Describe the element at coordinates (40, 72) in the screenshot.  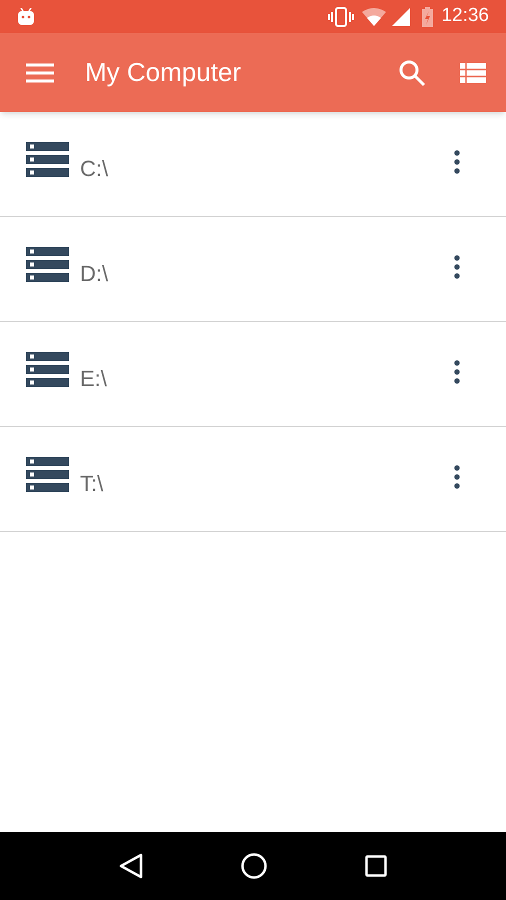
I see `menu-button` at that location.